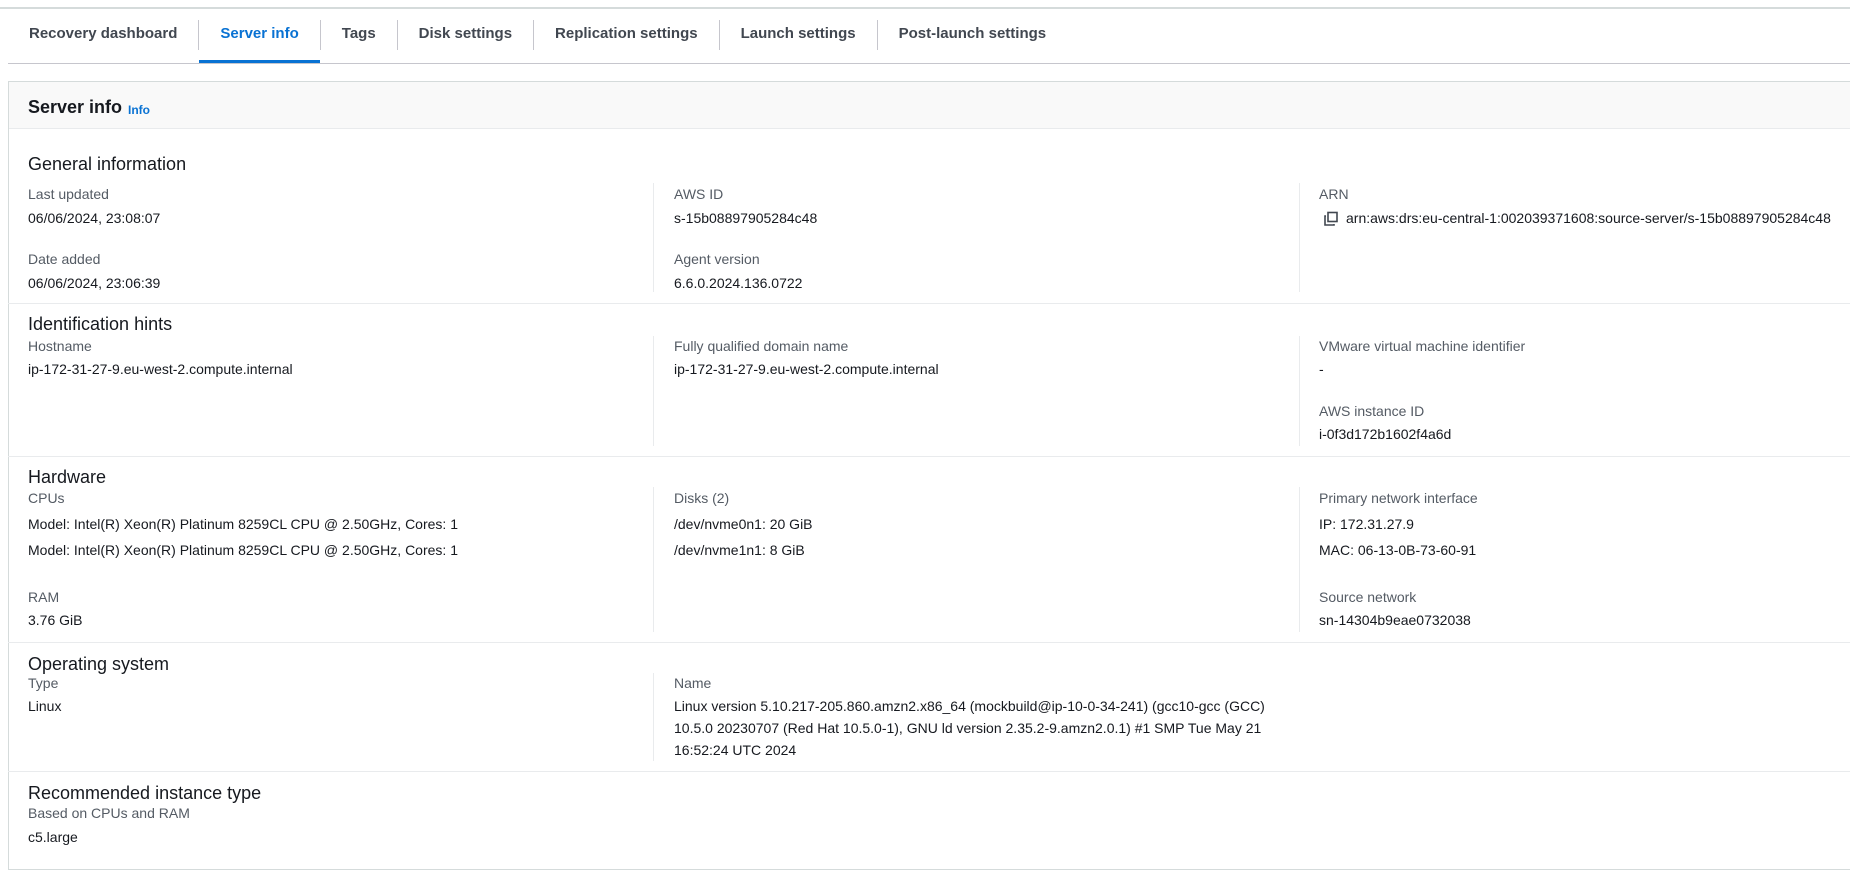  Describe the element at coordinates (735, 750) in the screenshot. I see `os-name-line: 16:52:24 UTC 2024` at that location.